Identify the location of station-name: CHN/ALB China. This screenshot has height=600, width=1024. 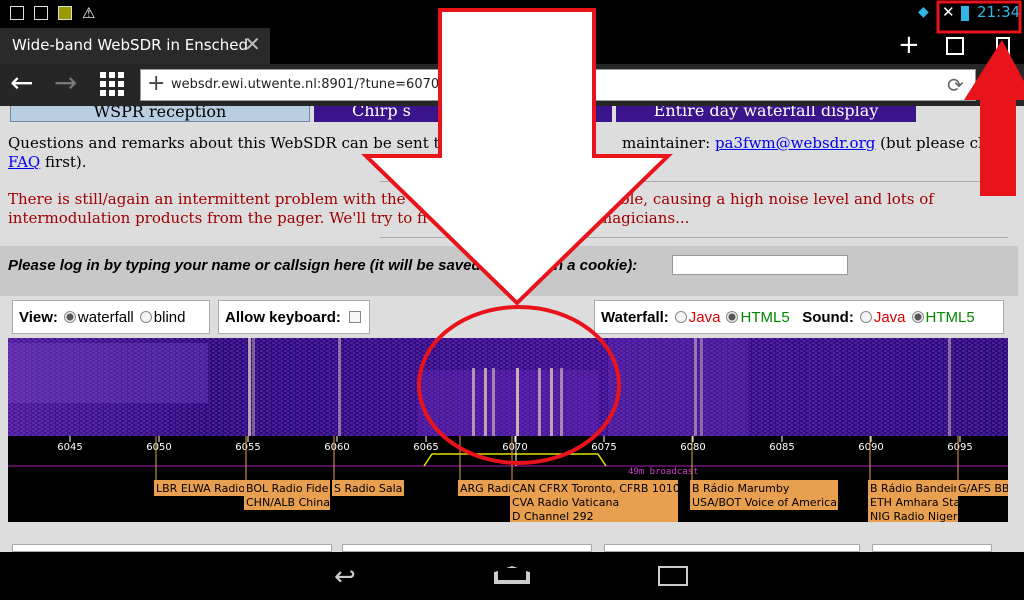
(288, 502).